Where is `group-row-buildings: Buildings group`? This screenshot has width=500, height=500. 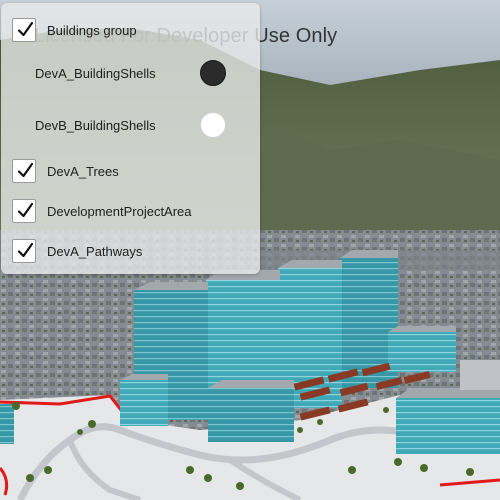 group-row-buildings: Buildings group is located at coordinates (130, 30).